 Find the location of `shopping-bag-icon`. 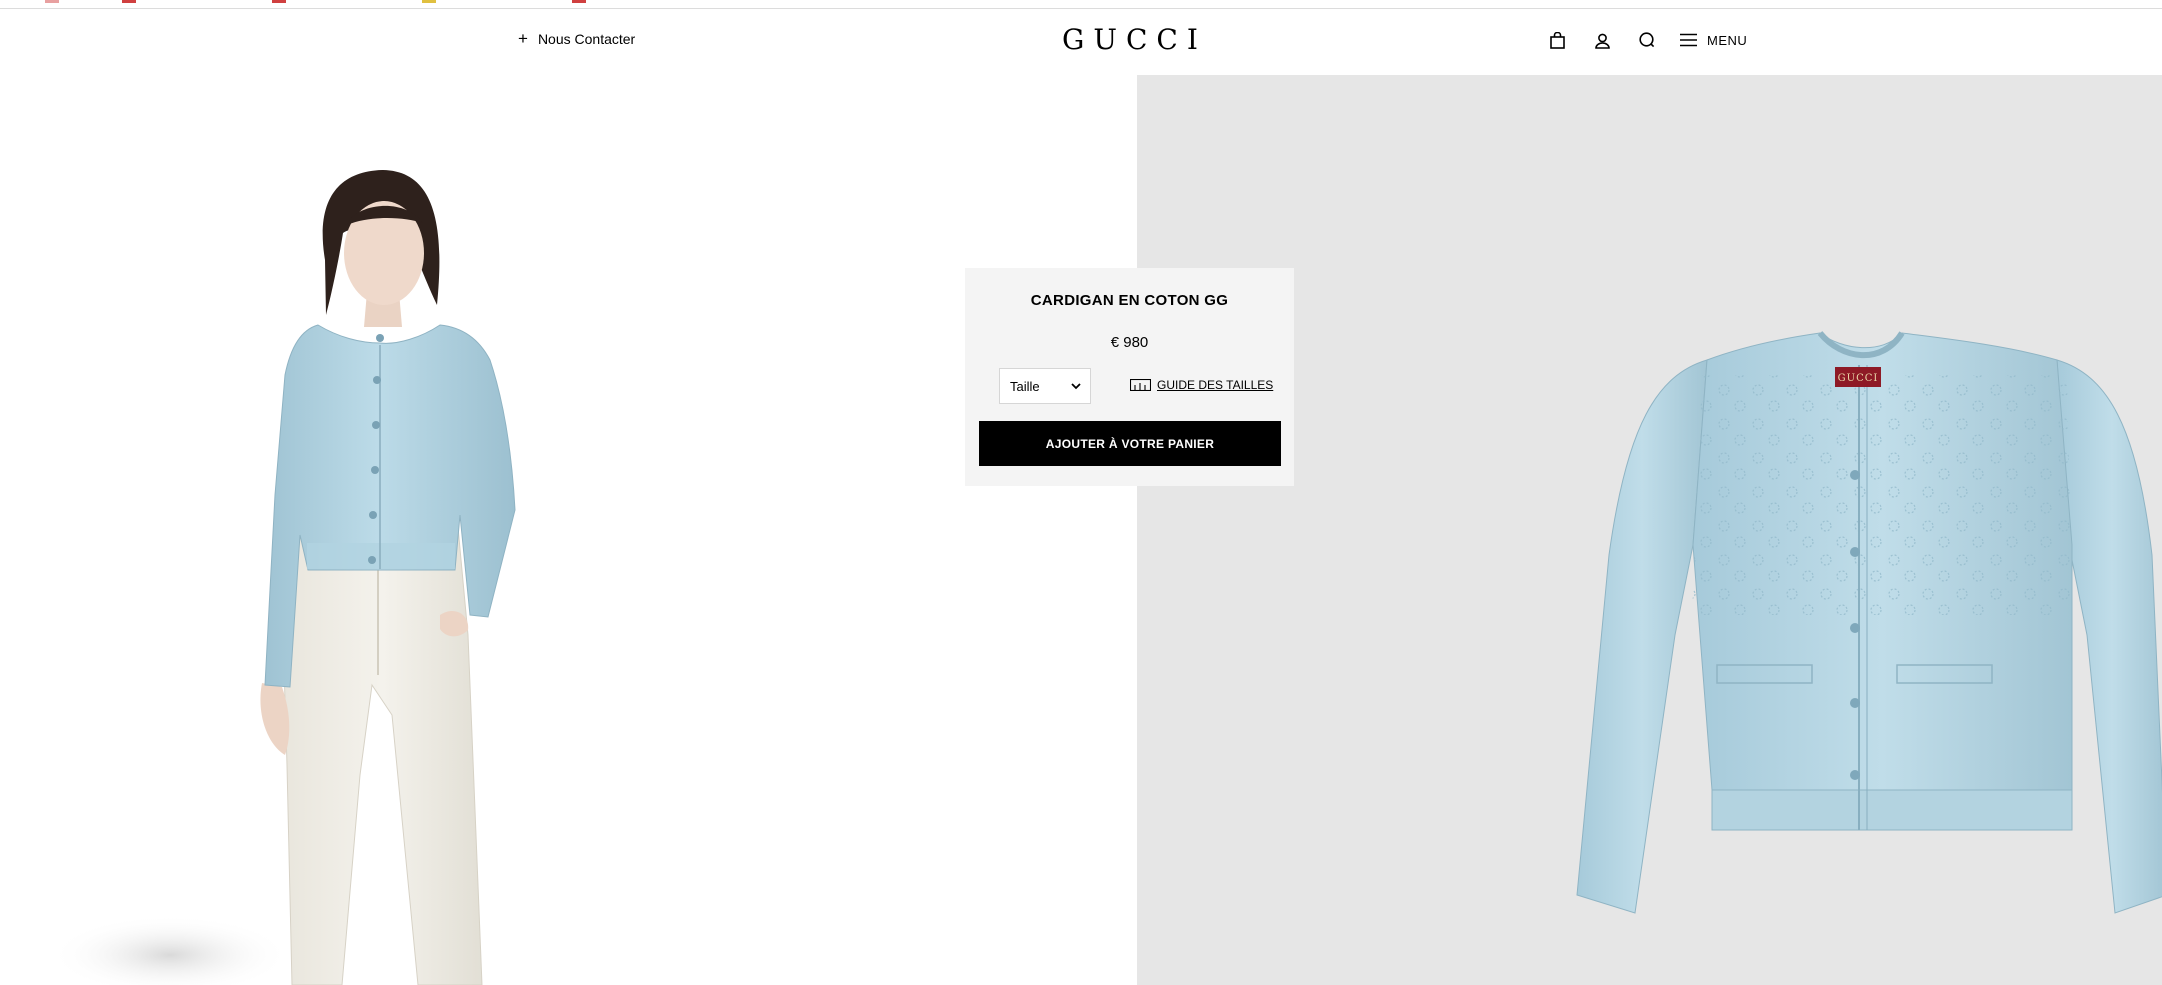

shopping-bag-icon is located at coordinates (1557, 40).